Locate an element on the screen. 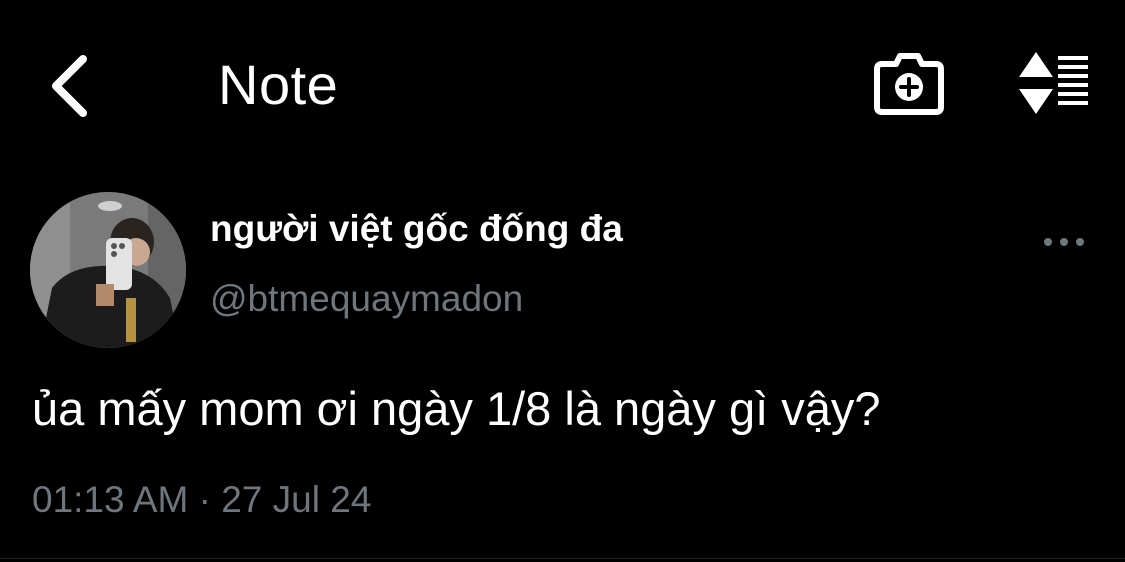  more-horizontal-icon is located at coordinates (1064, 242).